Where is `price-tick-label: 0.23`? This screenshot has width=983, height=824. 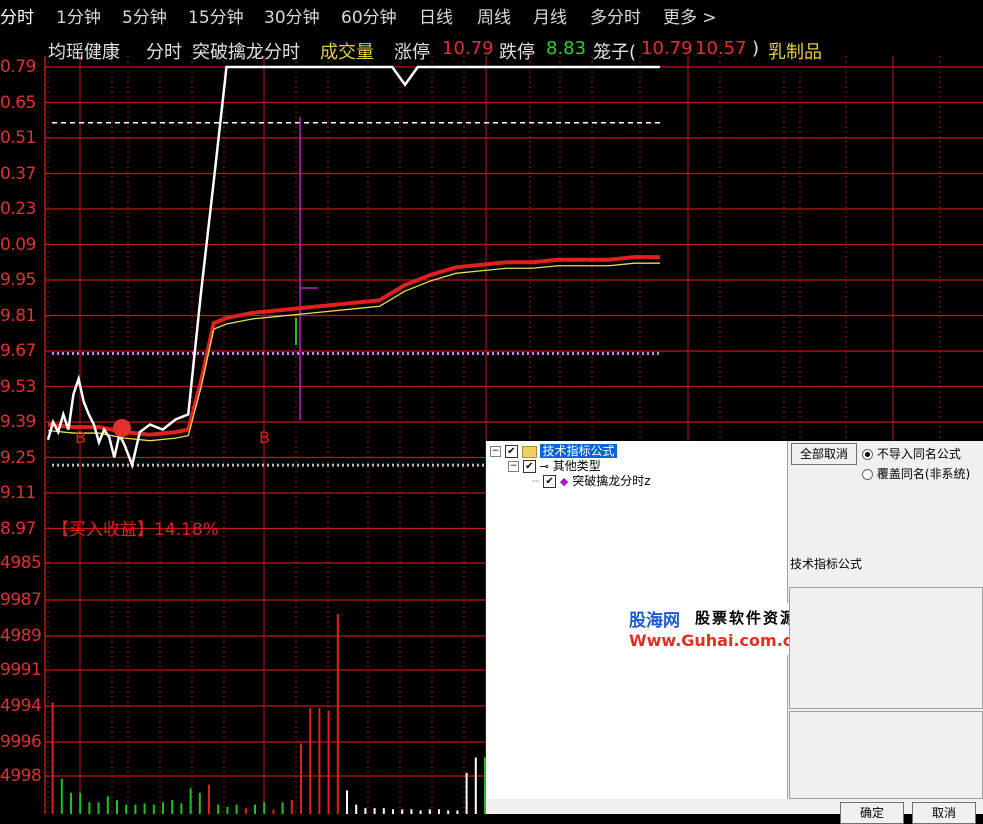
price-tick-label: 0.23 is located at coordinates (18, 209).